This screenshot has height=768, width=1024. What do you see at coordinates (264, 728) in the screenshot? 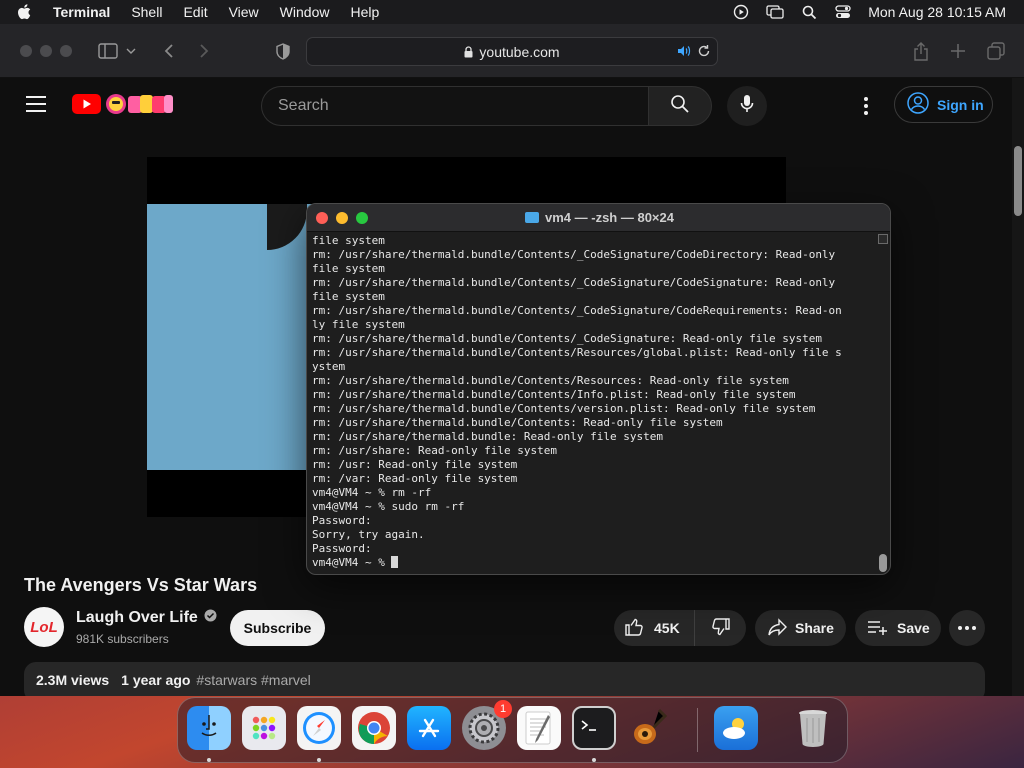
I see `launchpad-icon` at bounding box center [264, 728].